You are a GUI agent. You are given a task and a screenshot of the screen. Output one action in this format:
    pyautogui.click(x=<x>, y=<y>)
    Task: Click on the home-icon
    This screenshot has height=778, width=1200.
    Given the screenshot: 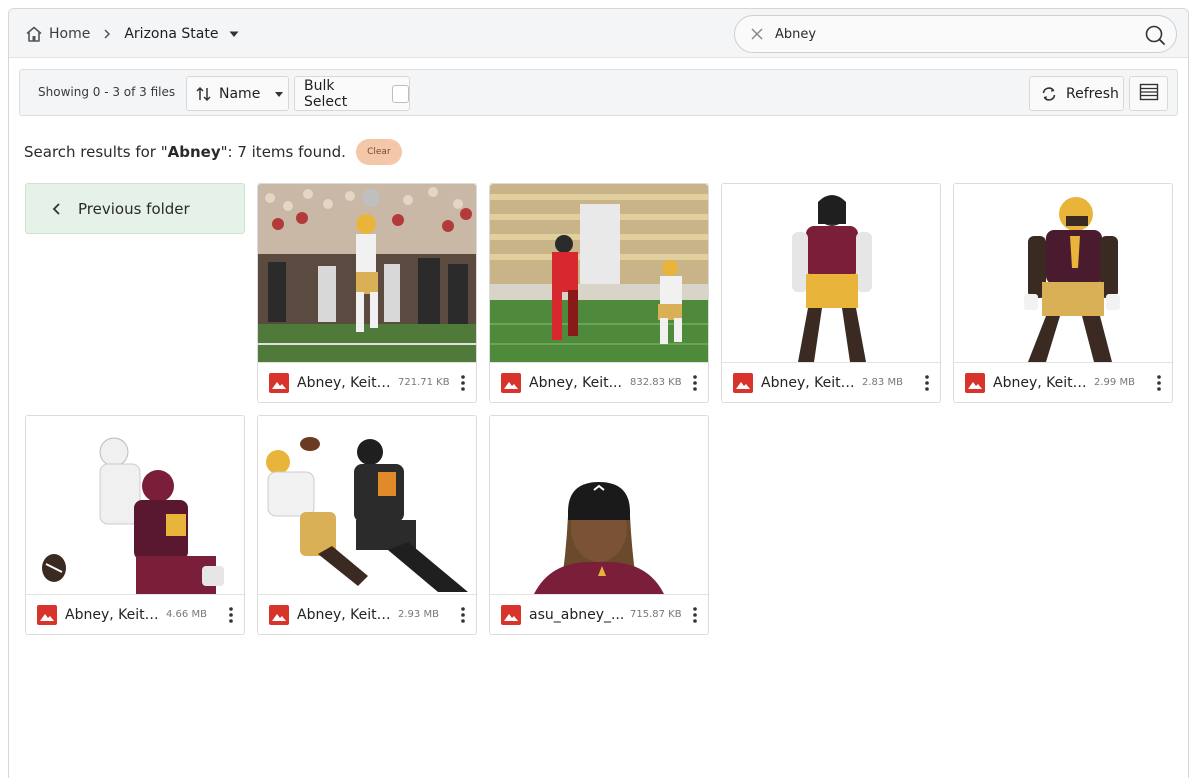 What is the action you would take?
    pyautogui.click(x=34, y=34)
    